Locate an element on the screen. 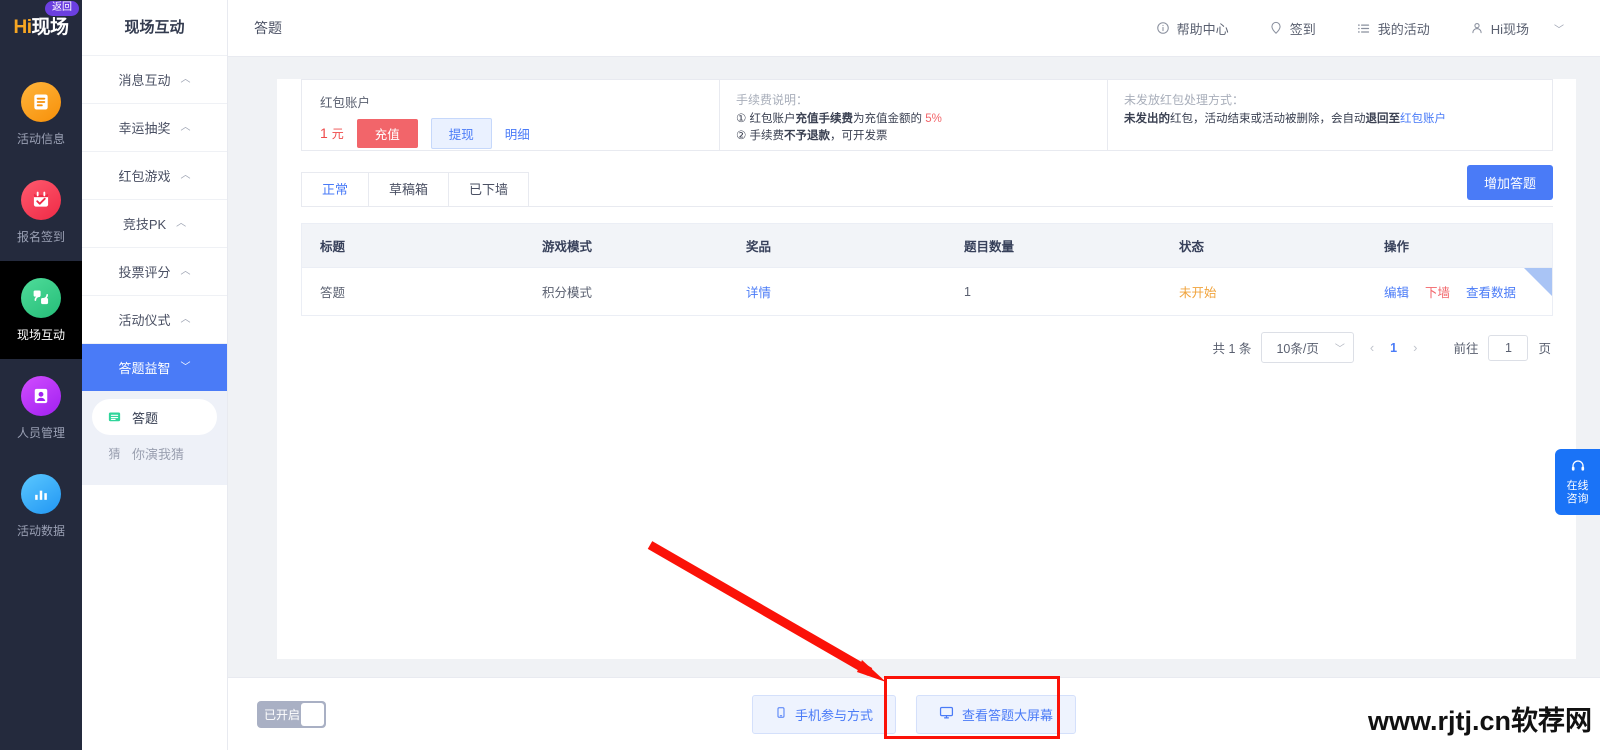  fee-line1-pre: ① 红包账户 is located at coordinates (766, 119).